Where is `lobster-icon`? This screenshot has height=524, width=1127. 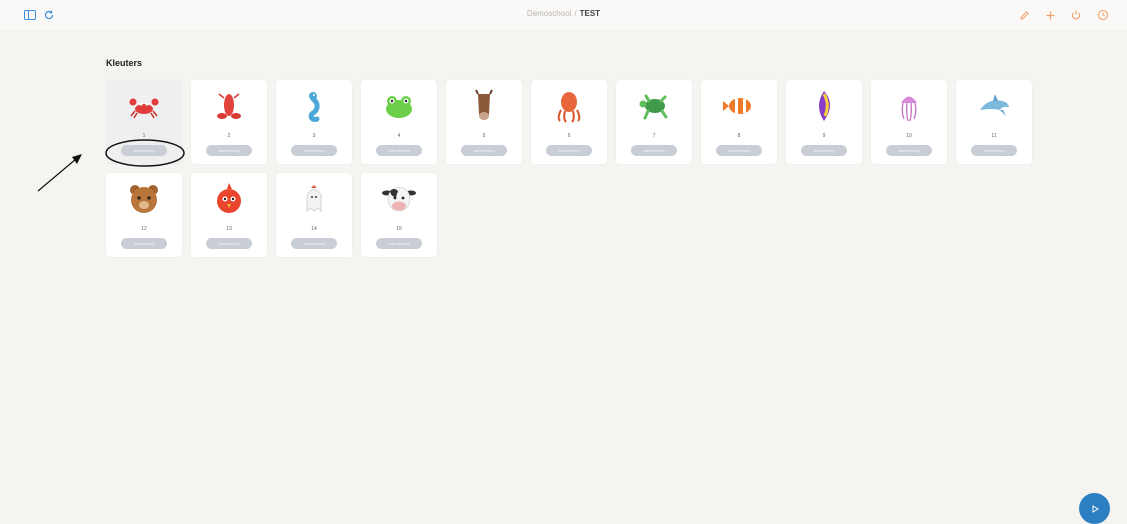 lobster-icon is located at coordinates (229, 106).